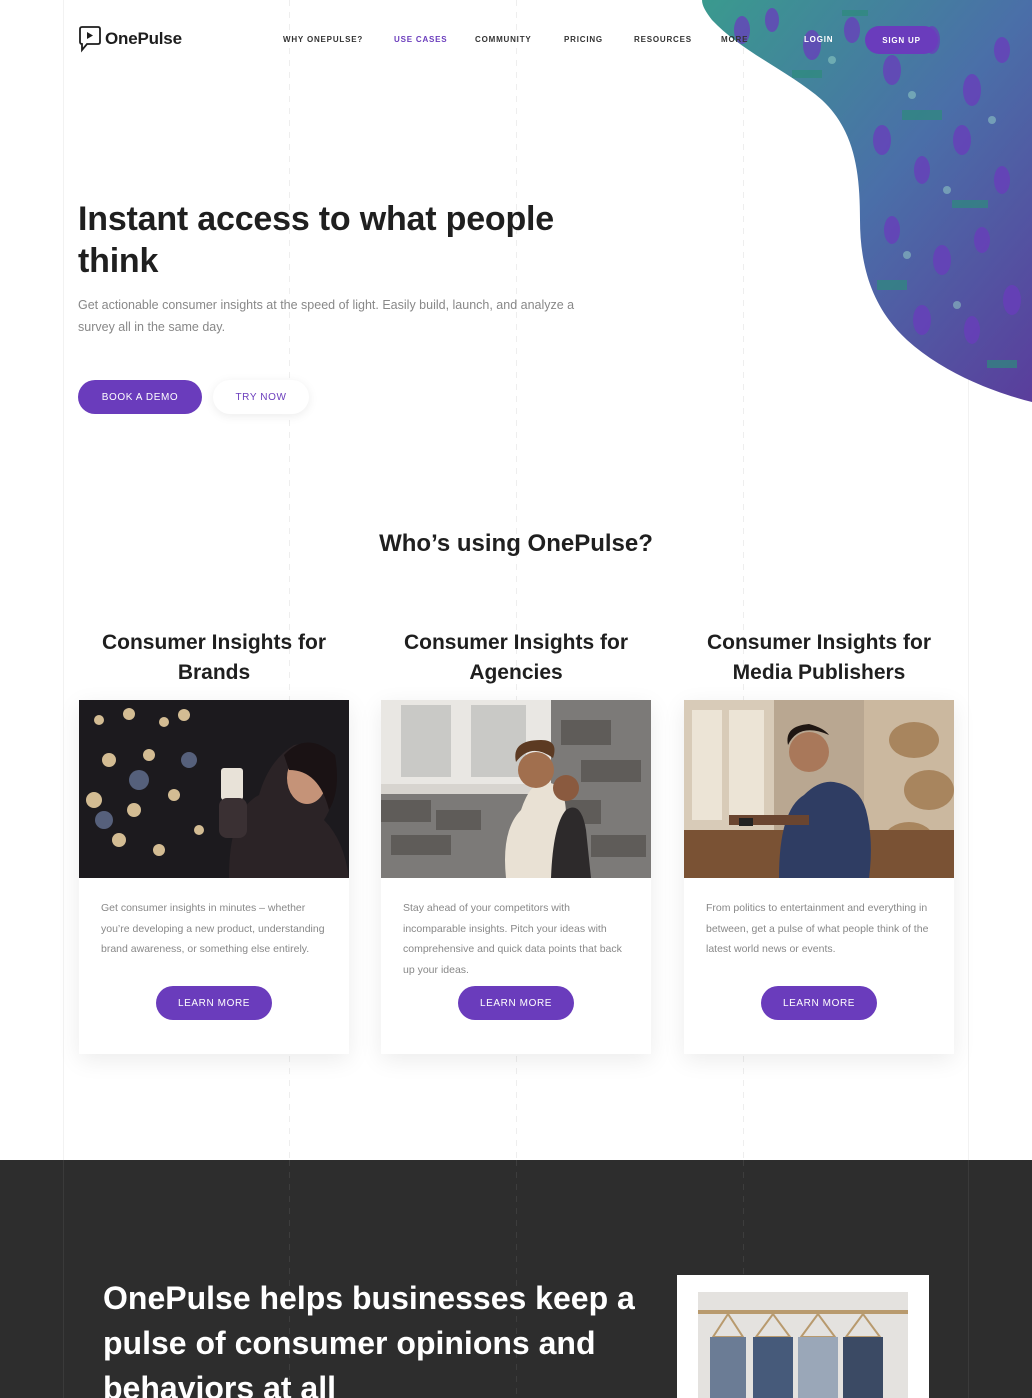 This screenshot has height=1398, width=1032. Describe the element at coordinates (90, 39) in the screenshot. I see `speech-bubble-play-icon` at that location.